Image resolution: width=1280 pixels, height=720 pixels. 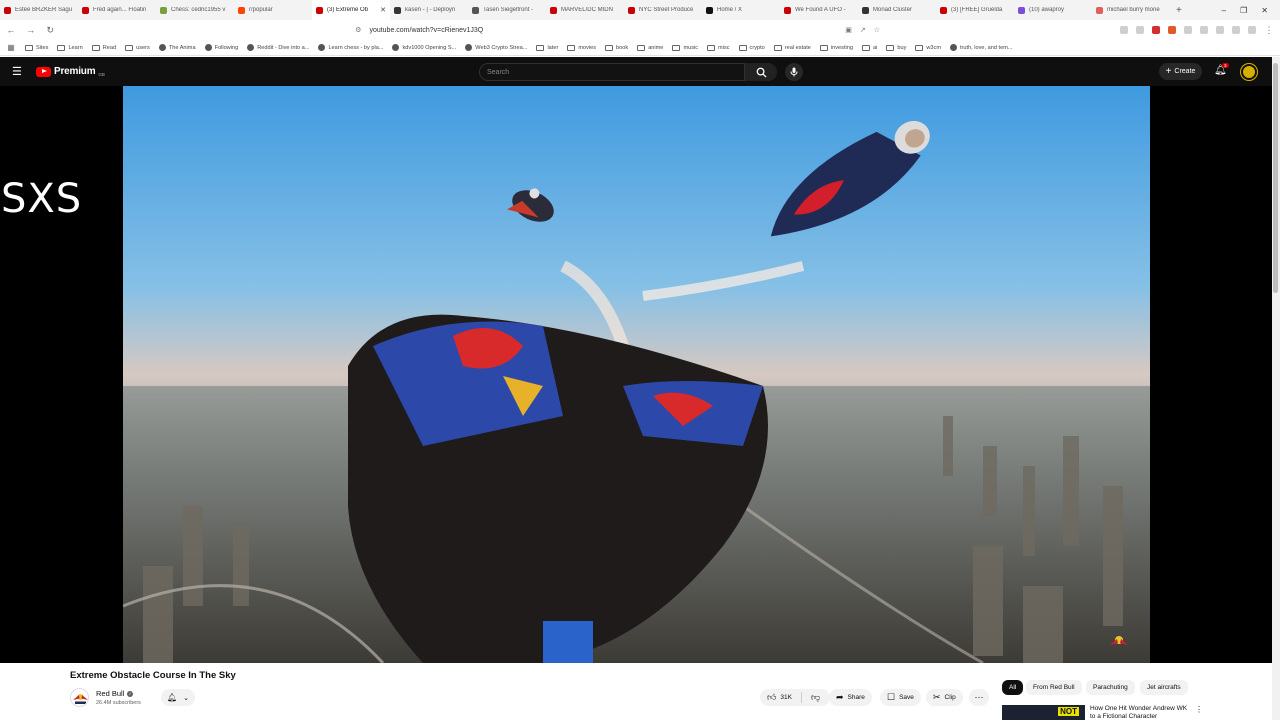 What do you see at coordinates (273, 10) in the screenshot?
I see `browser-tab: r/popular` at bounding box center [273, 10].